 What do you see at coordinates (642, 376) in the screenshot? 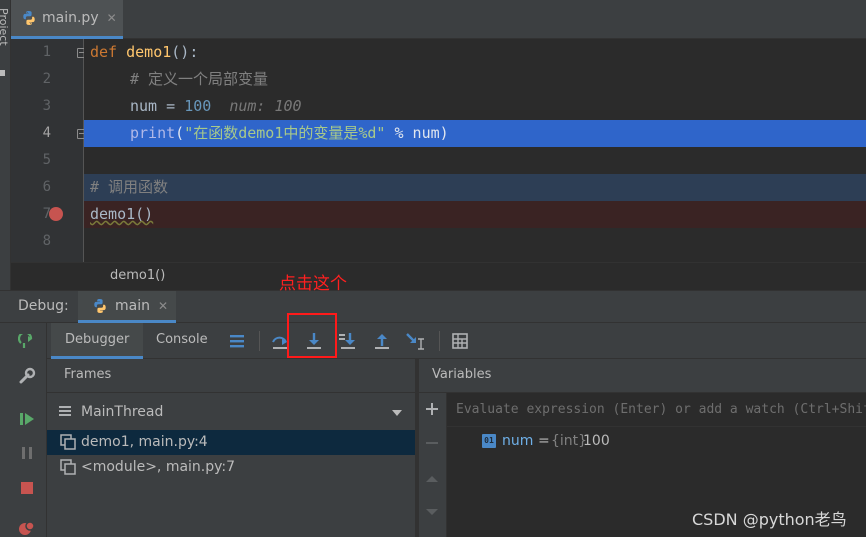
I see `variables-header: Variables` at bounding box center [642, 376].